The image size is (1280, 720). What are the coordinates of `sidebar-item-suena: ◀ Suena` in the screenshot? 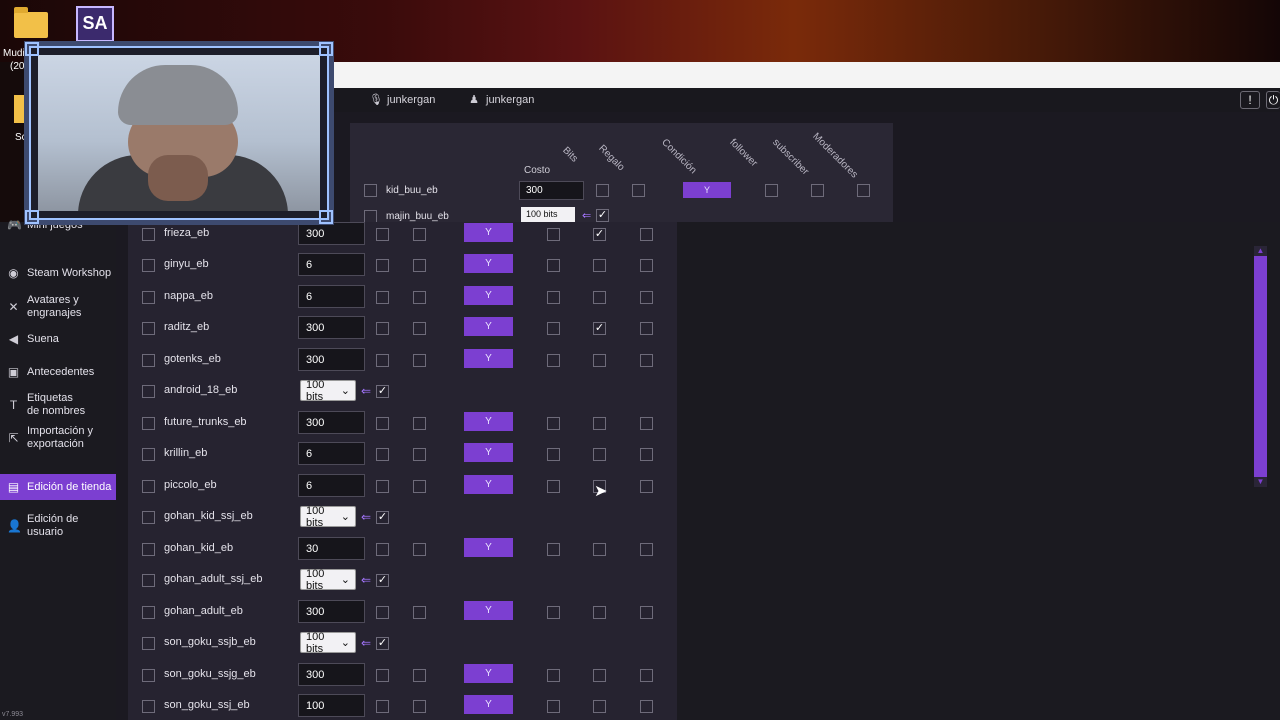 It's located at (58, 339).